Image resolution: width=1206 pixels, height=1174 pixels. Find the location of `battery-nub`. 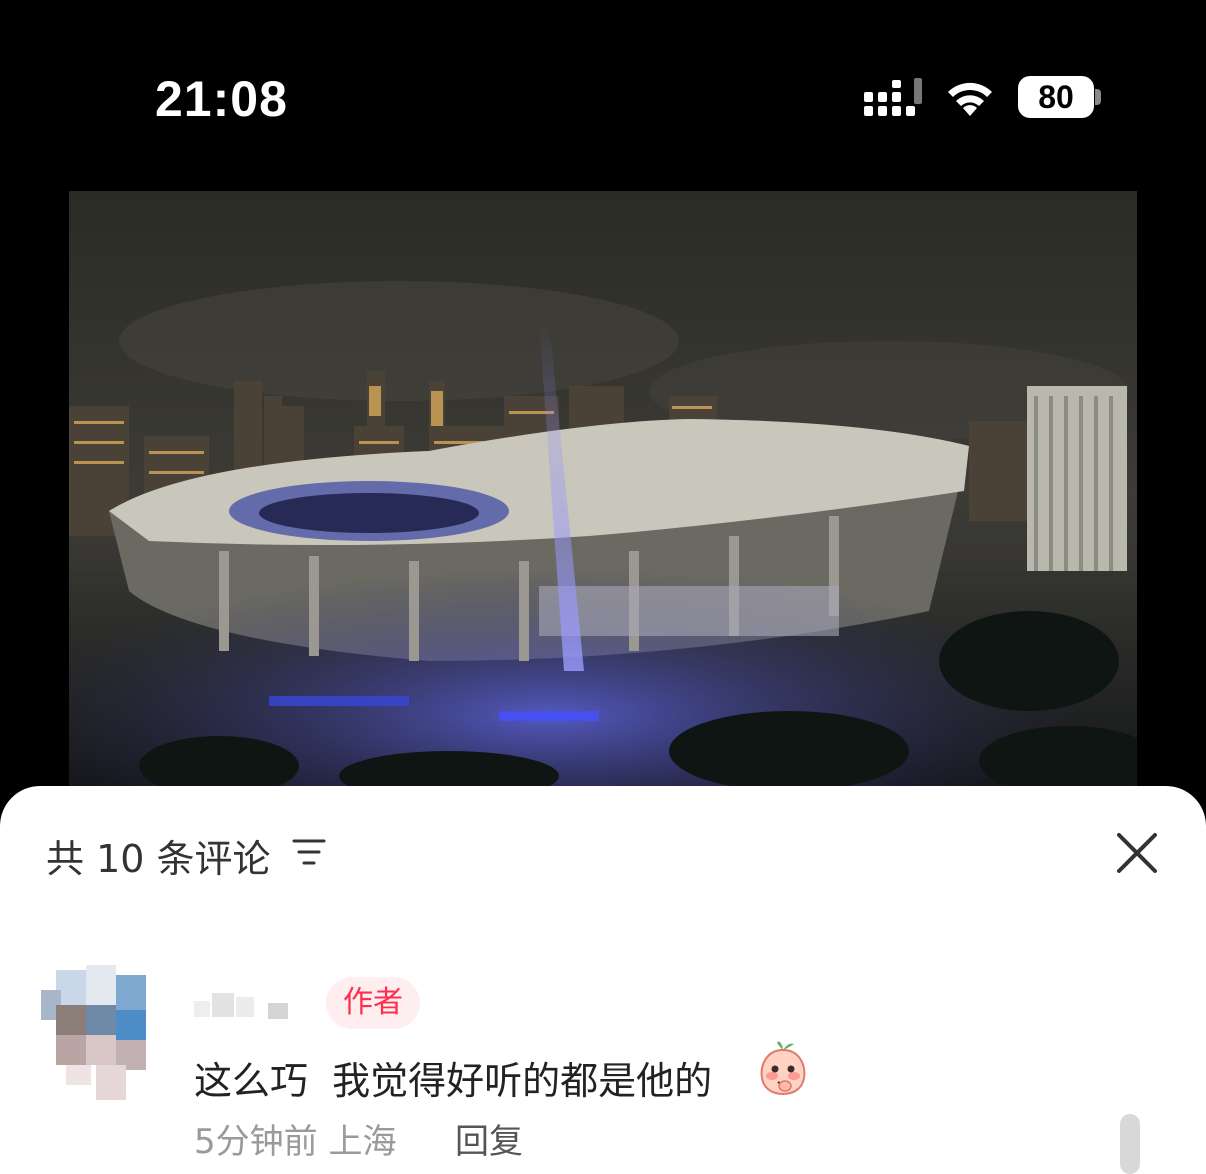

battery-nub is located at coordinates (1098, 97).